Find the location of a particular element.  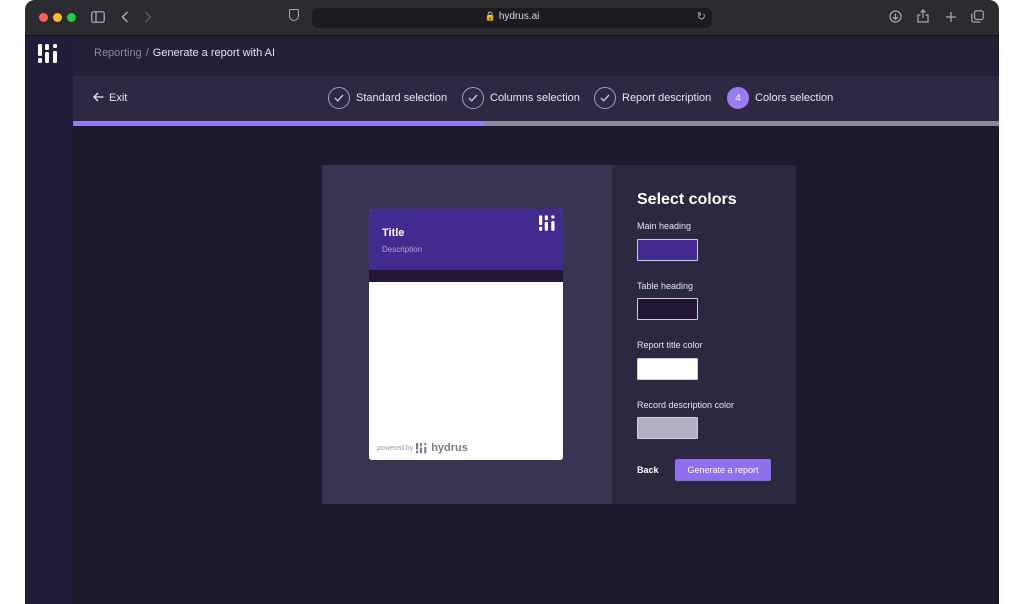

breadcrumb: Reporting / Generate a report with AI is located at coordinates (184, 53).